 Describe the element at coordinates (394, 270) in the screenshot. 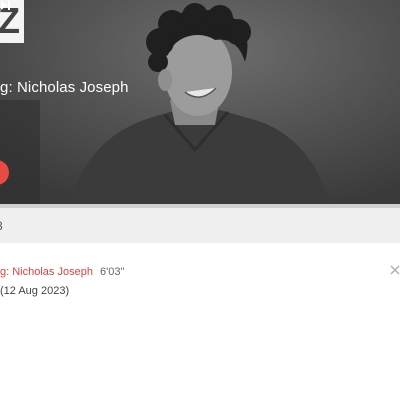

I see `close-icon` at that location.